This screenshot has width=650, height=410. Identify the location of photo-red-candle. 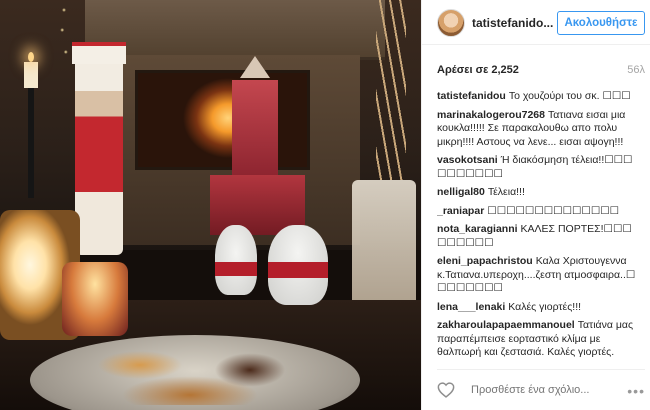
(95, 299).